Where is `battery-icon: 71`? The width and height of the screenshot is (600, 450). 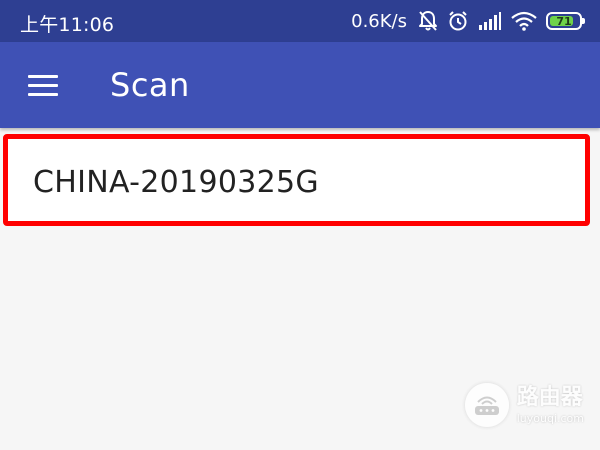
battery-icon: 71 is located at coordinates (565, 21).